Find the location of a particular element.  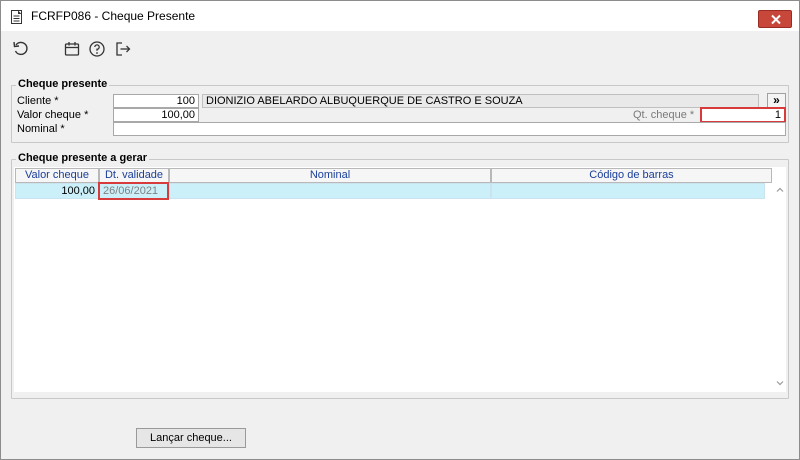

refresh-button is located at coordinates (21, 49).